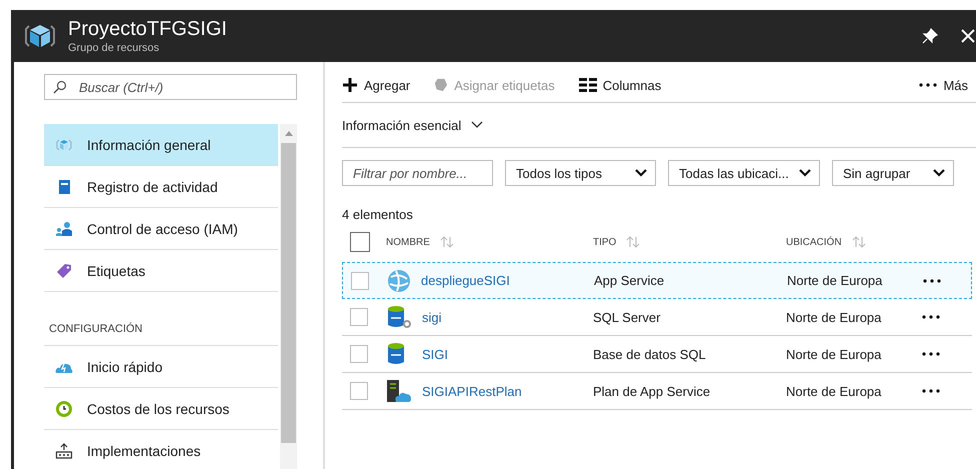 The height and width of the screenshot is (469, 976). What do you see at coordinates (350, 85) in the screenshot?
I see `plus-icon` at bounding box center [350, 85].